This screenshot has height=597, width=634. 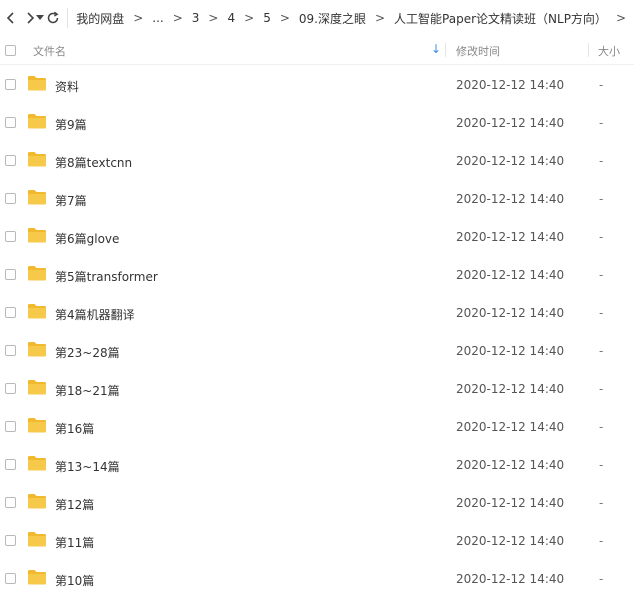 I want to click on refresh-button, so click(x=52, y=18).